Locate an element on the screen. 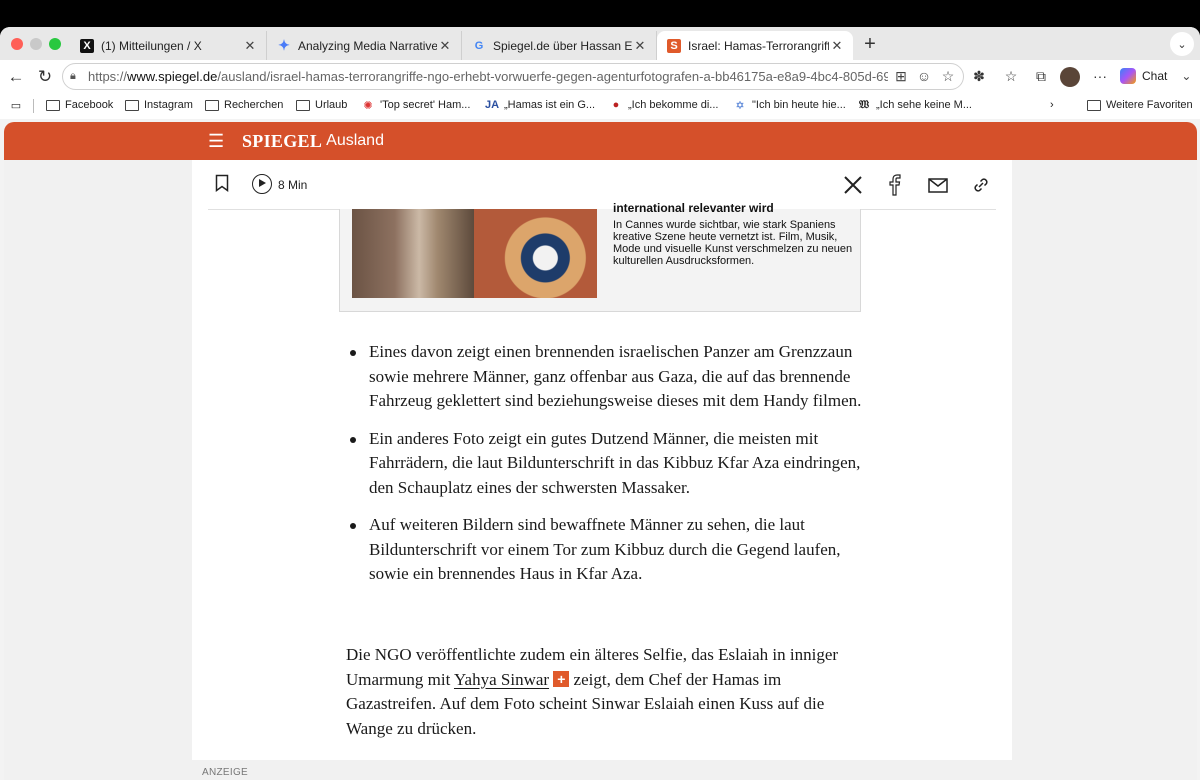  favorite-label: Urlaub is located at coordinates (331, 105).